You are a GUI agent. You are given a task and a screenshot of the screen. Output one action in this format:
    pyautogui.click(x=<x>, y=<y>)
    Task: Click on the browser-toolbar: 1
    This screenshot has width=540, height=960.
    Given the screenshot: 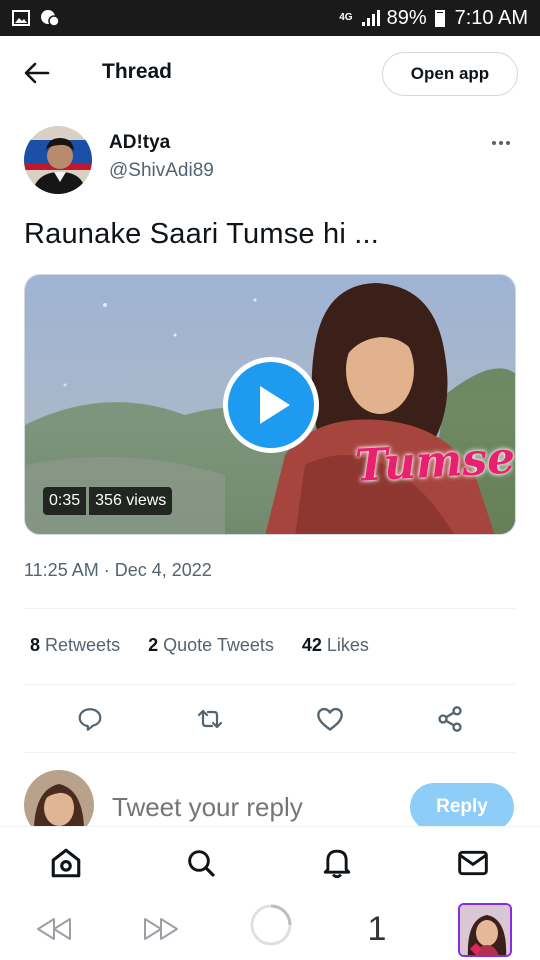 What is the action you would take?
    pyautogui.click(x=270, y=929)
    